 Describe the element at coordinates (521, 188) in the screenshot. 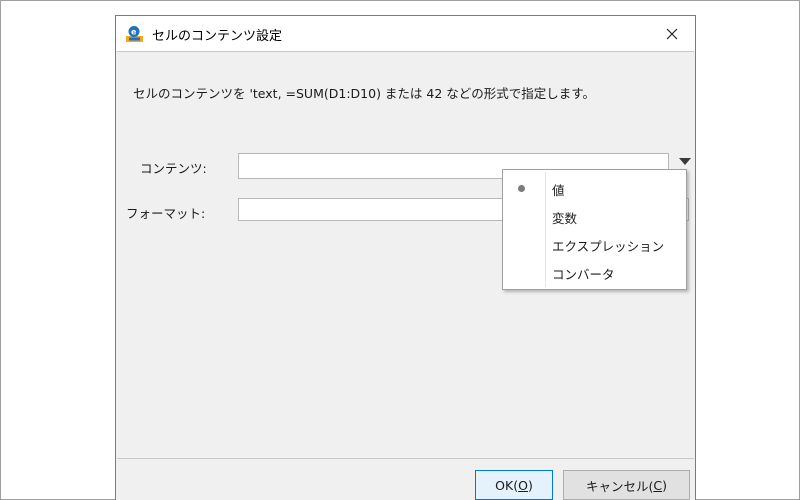

I see `radio-bullet-icon` at that location.